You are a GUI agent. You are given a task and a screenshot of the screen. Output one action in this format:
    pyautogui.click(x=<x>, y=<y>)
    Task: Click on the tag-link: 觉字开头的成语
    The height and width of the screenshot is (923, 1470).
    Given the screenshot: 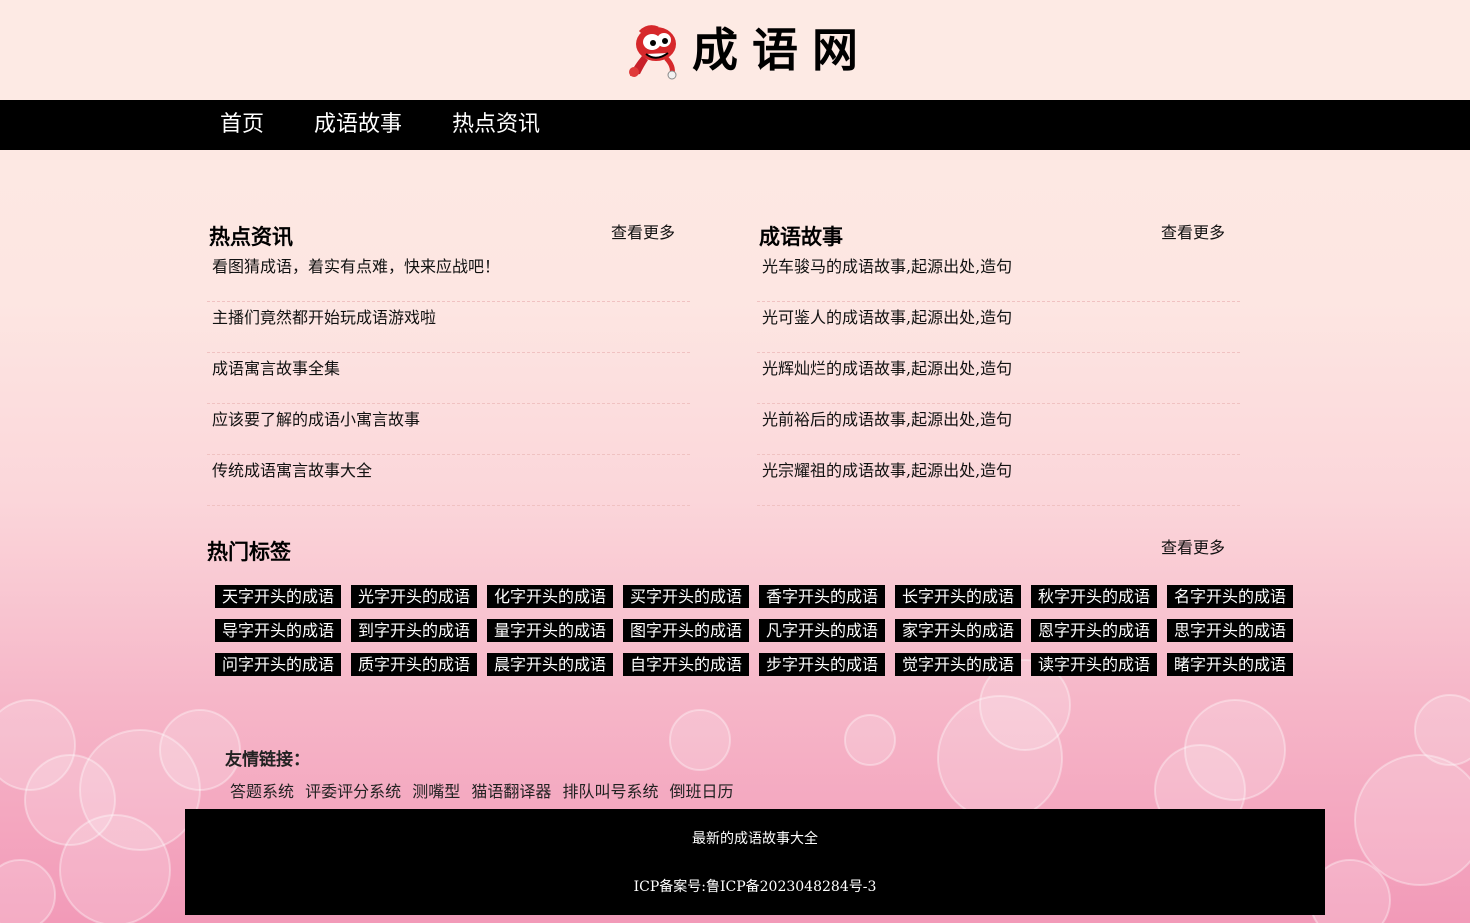 What is the action you would take?
    pyautogui.click(x=958, y=664)
    